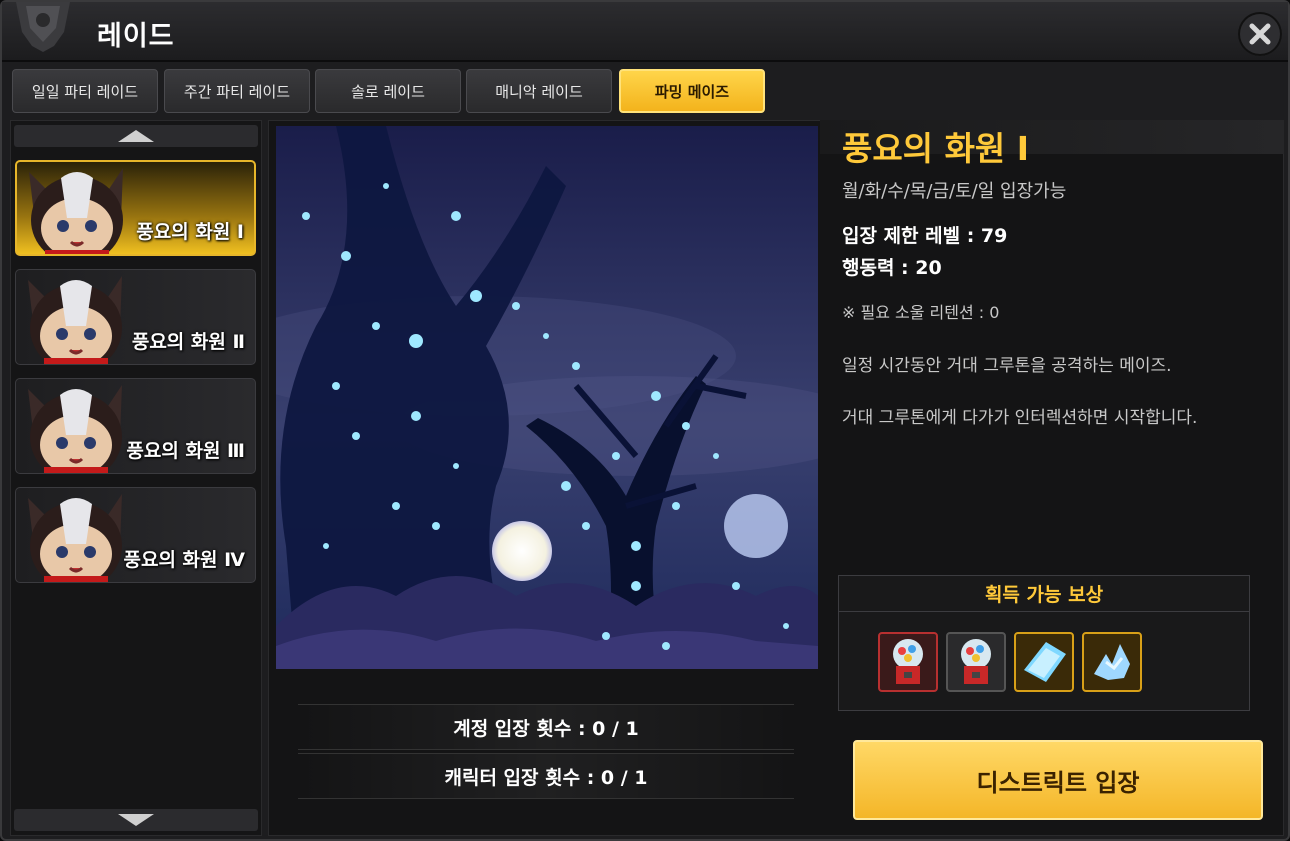 The width and height of the screenshot is (1290, 841). Describe the element at coordinates (692, 91) in the screenshot. I see `tab-farming-maze: 파밍 메이즈` at that location.